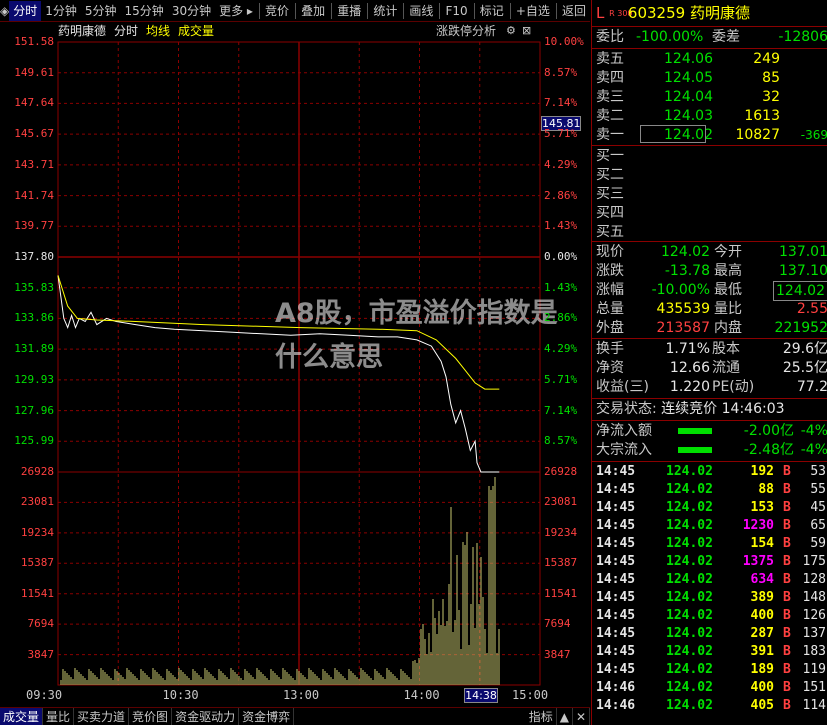 Image resolution: width=827 pixels, height=725 pixels. Describe the element at coordinates (814, 561) in the screenshot. I see `tick-count: 175` at that location.